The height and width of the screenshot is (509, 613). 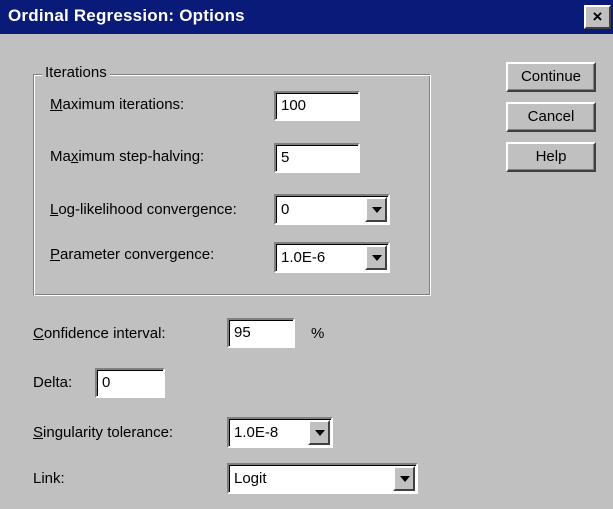 I want to click on max-iterations-label: Maximum iterations:, so click(x=117, y=104).